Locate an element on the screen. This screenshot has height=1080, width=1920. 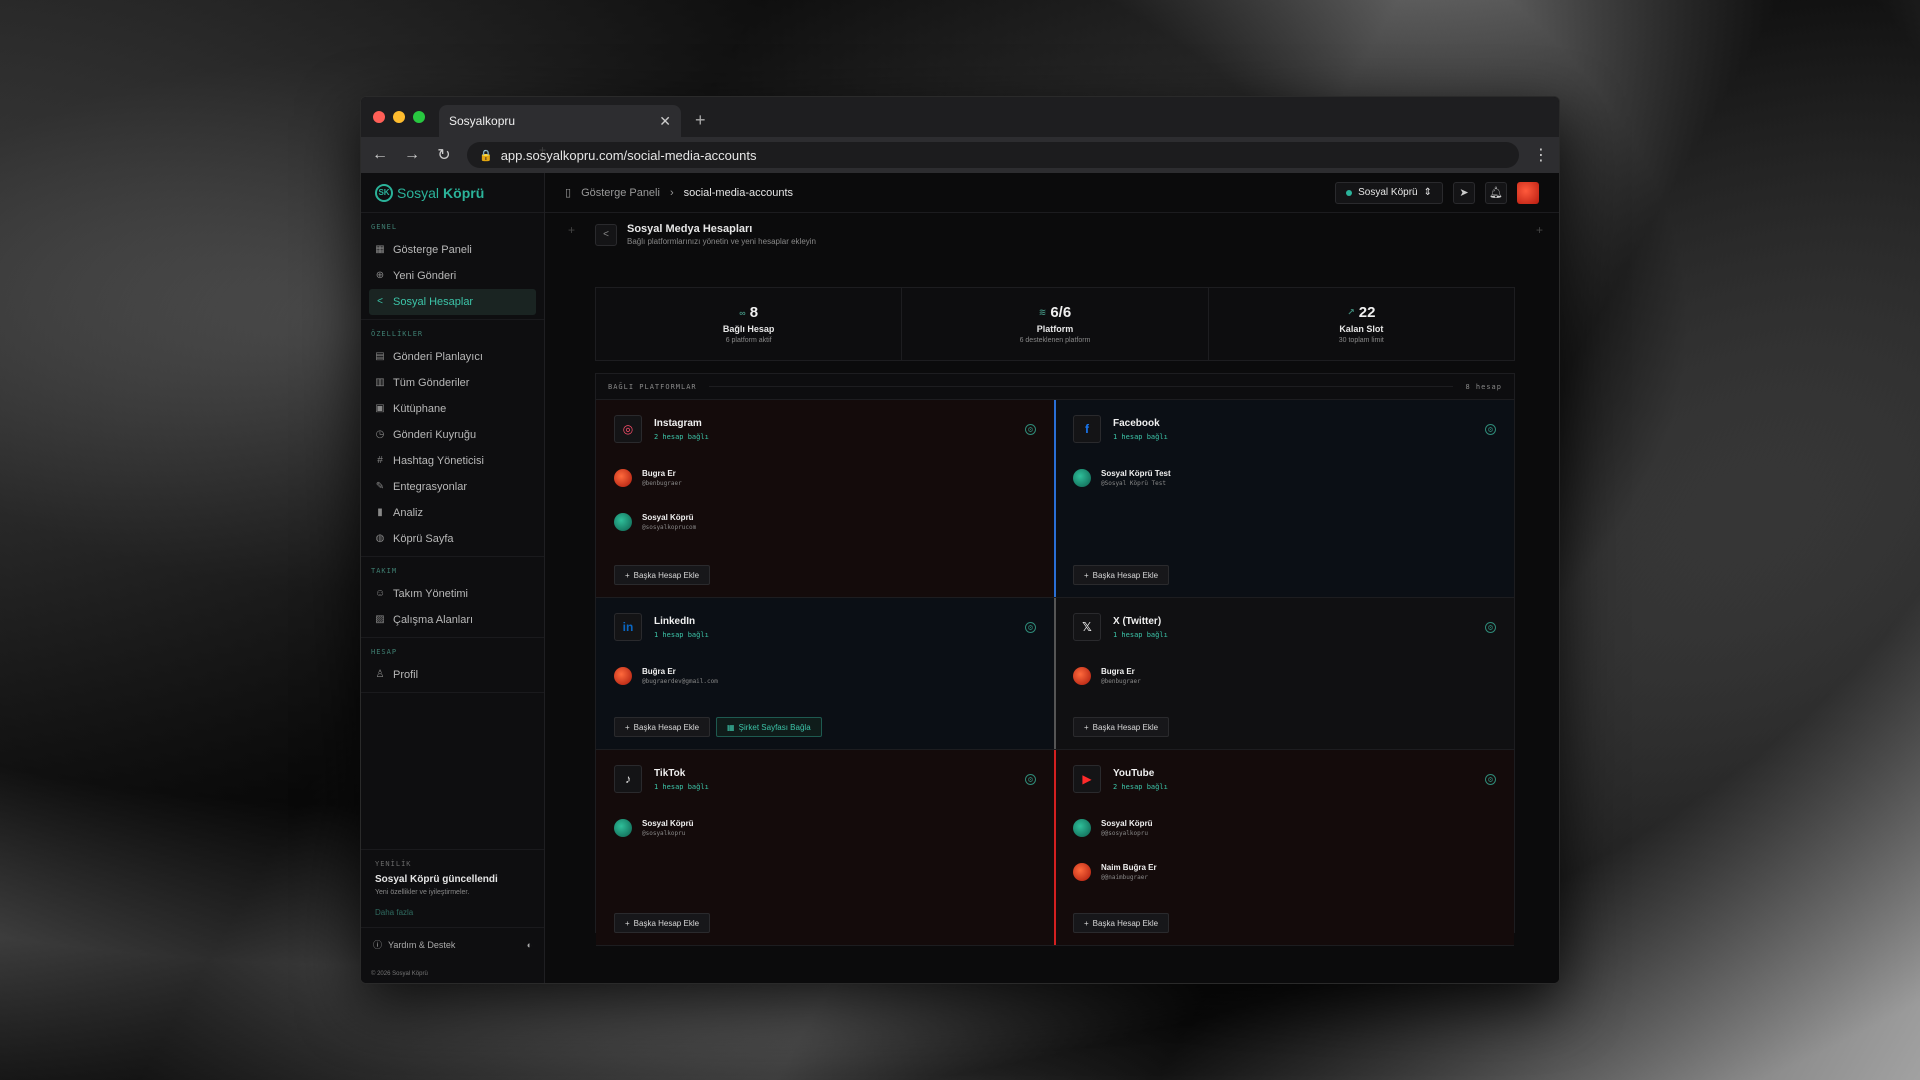
breadcrumb-root: Gösterge Paneli is located at coordinates (620, 193).